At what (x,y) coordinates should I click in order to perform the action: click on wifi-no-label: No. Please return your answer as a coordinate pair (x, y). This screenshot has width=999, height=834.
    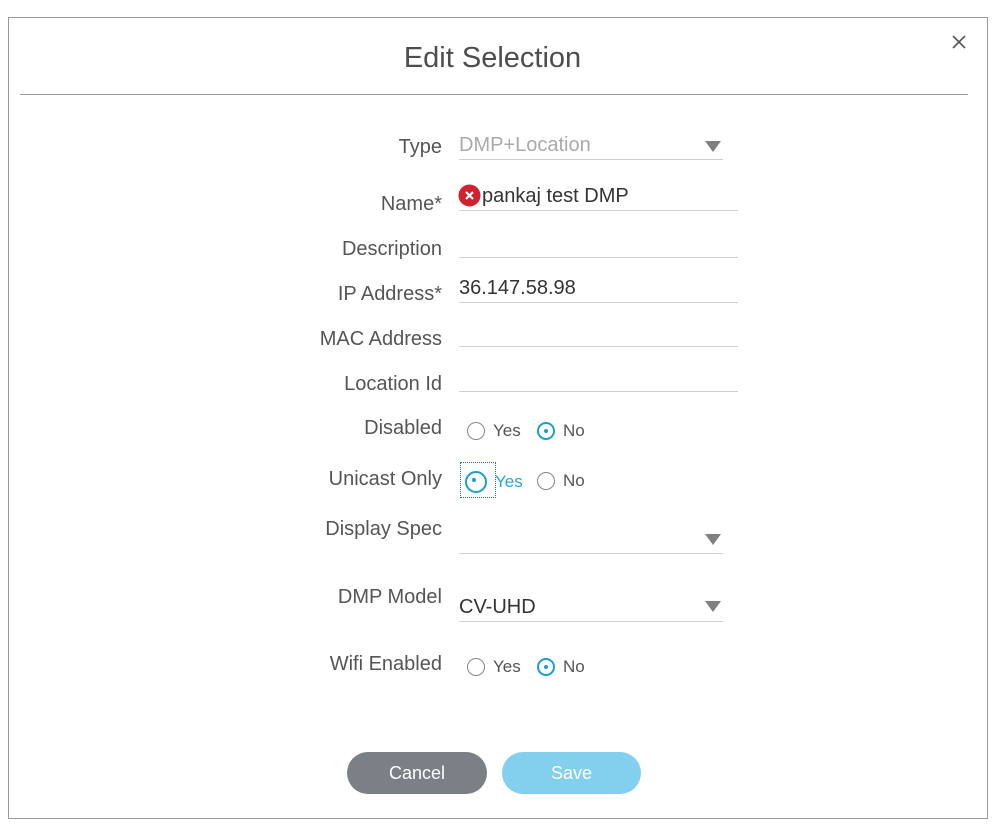
    Looking at the image, I should click on (574, 666).